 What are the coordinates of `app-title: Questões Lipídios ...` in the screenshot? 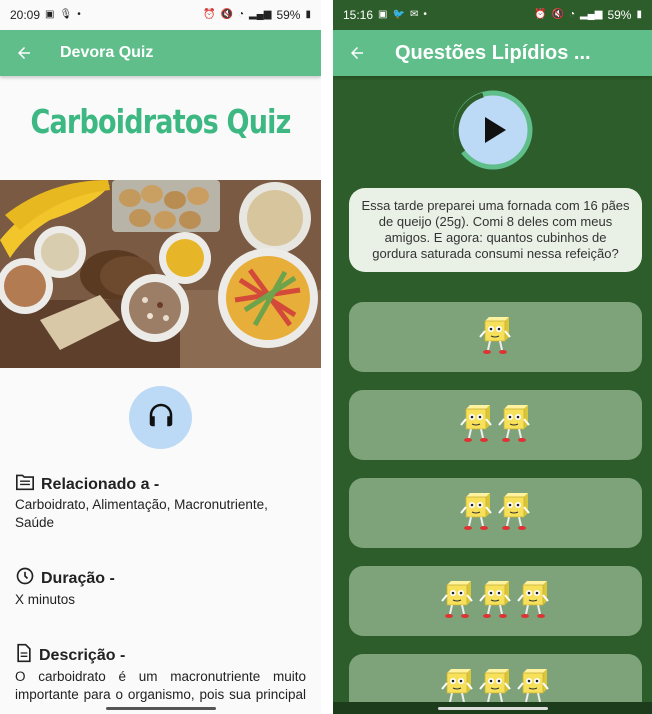 It's located at (493, 52).